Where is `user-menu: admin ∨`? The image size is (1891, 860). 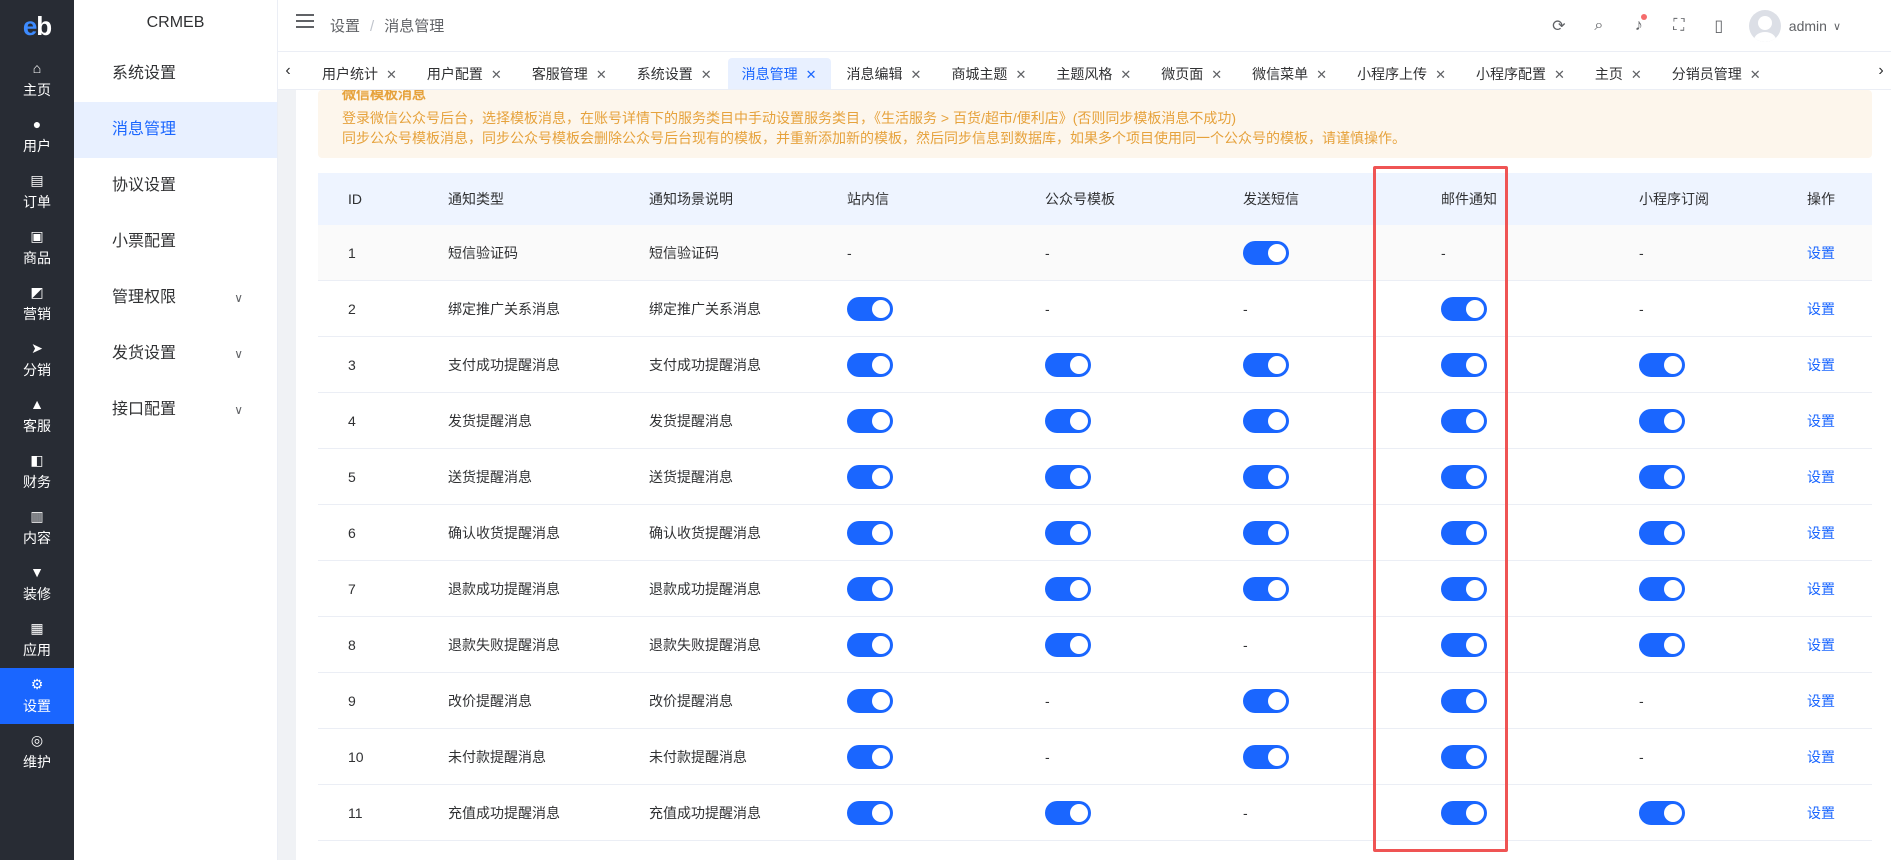
user-menu: admin ∨ is located at coordinates (1794, 26).